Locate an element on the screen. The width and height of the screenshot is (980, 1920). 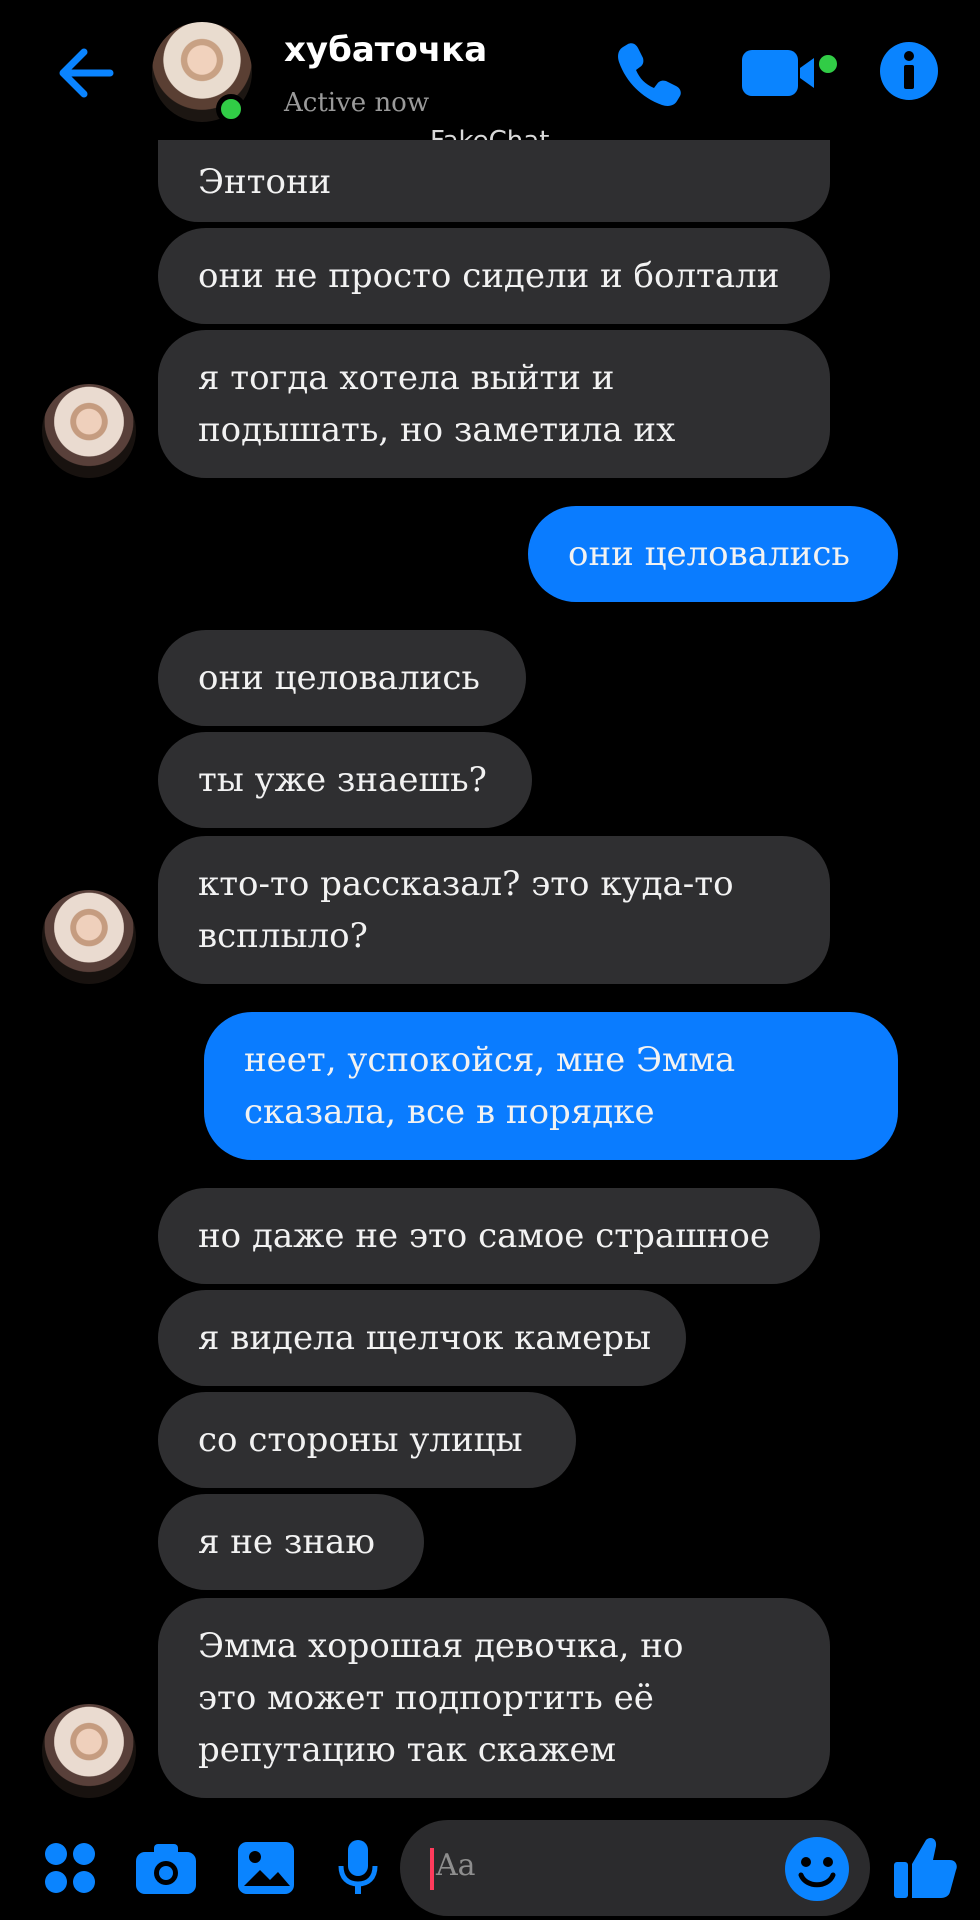
message-input-placeholder: Aa is located at coordinates (456, 1865).